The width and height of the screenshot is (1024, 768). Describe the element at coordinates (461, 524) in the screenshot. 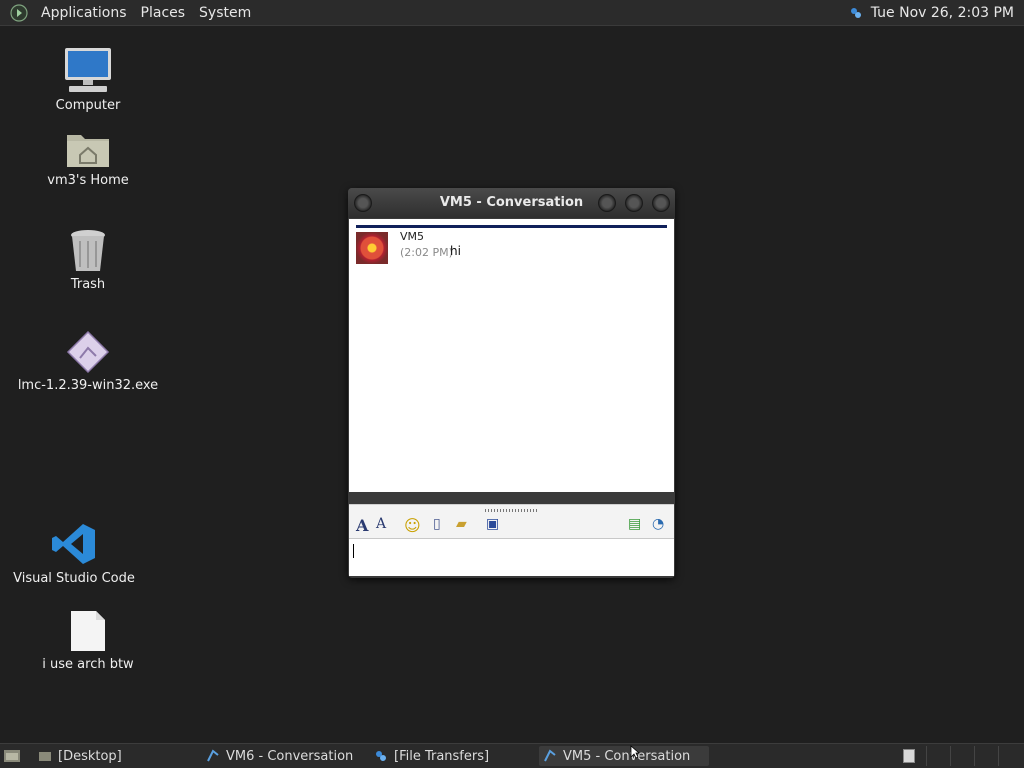

I see `send-folder-icon: ▰` at that location.